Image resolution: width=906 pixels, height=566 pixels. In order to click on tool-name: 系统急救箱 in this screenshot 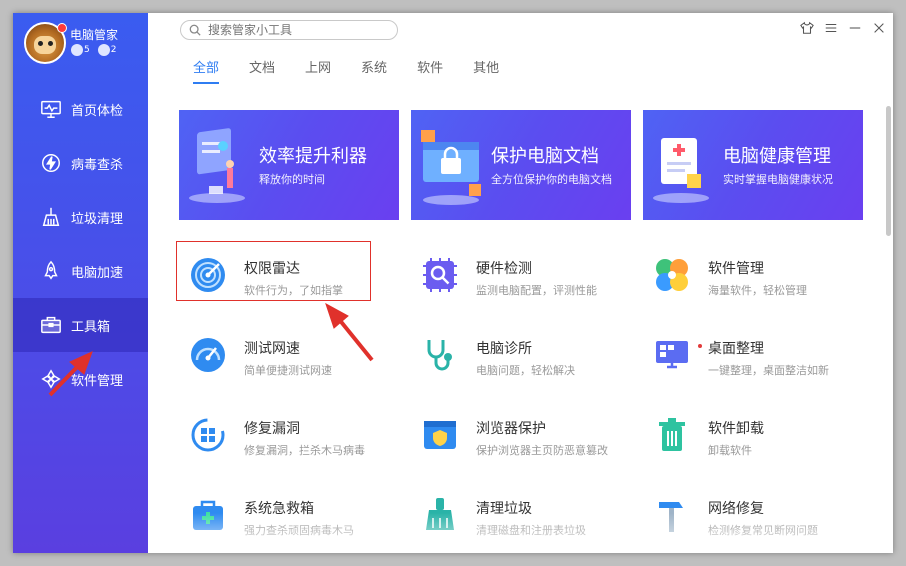, I will do `click(279, 509)`.